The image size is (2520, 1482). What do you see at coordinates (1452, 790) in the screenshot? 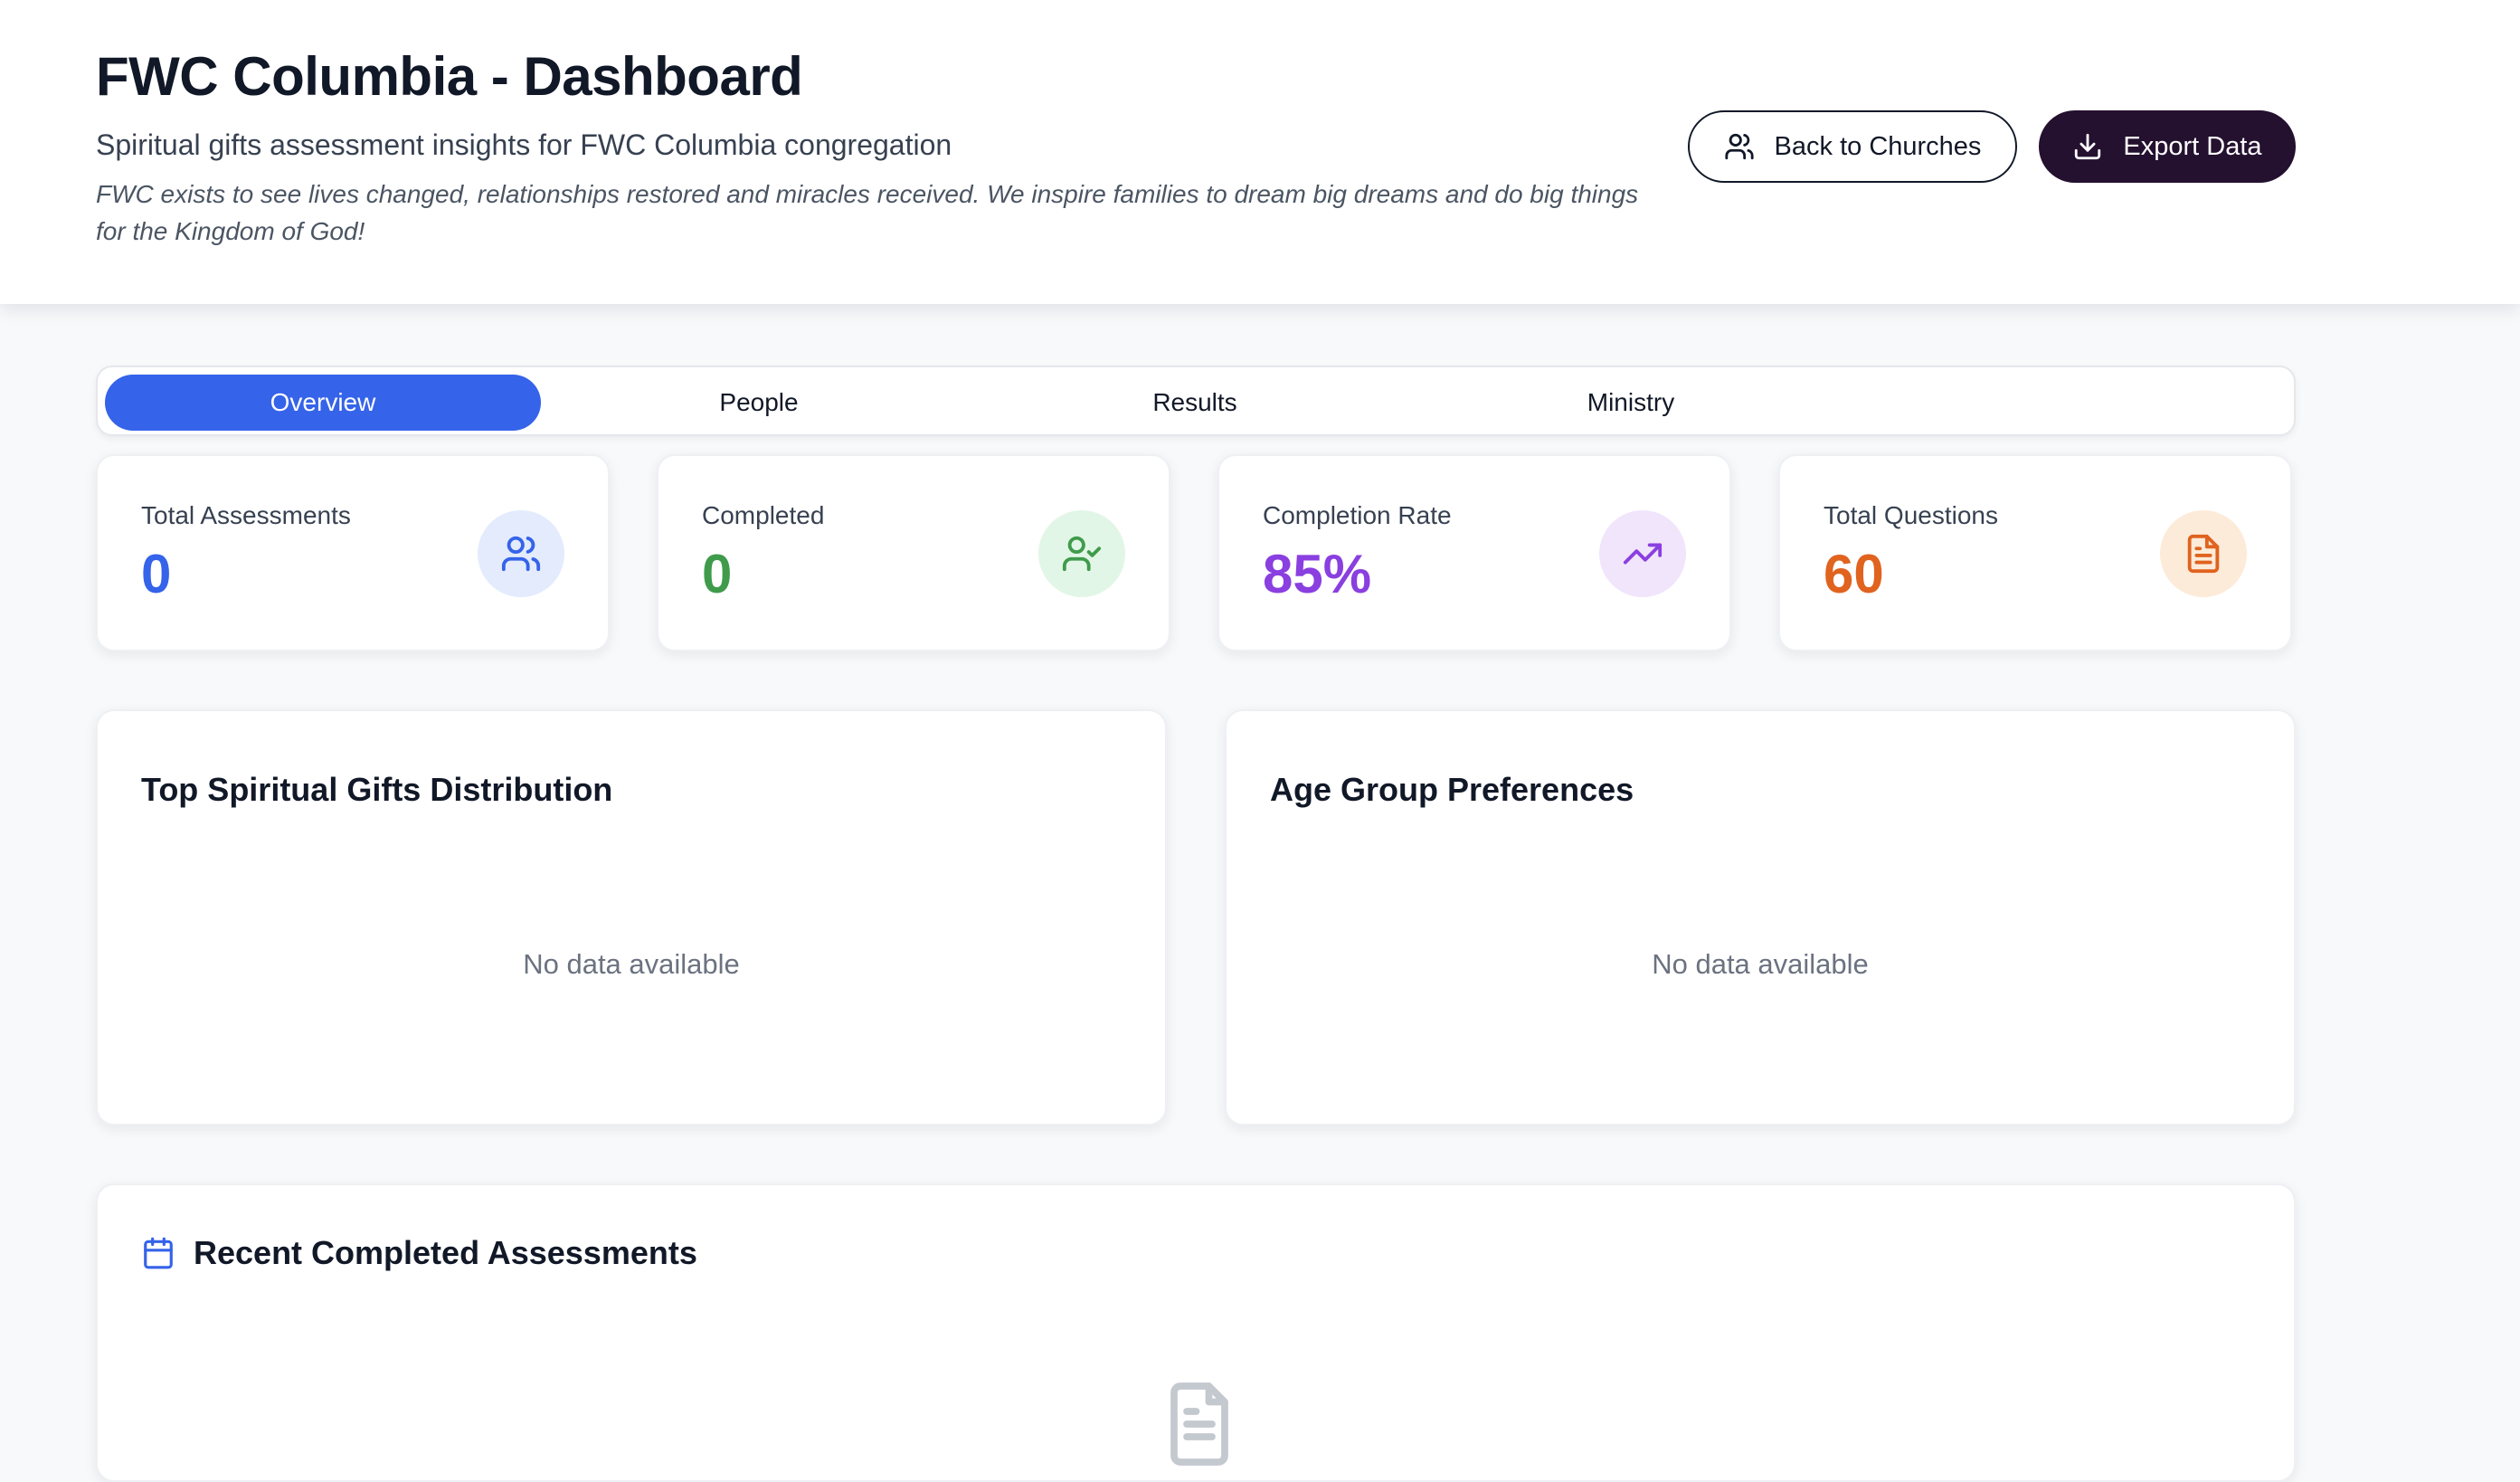
I see `panel-title: Age Group Preferences` at bounding box center [1452, 790].